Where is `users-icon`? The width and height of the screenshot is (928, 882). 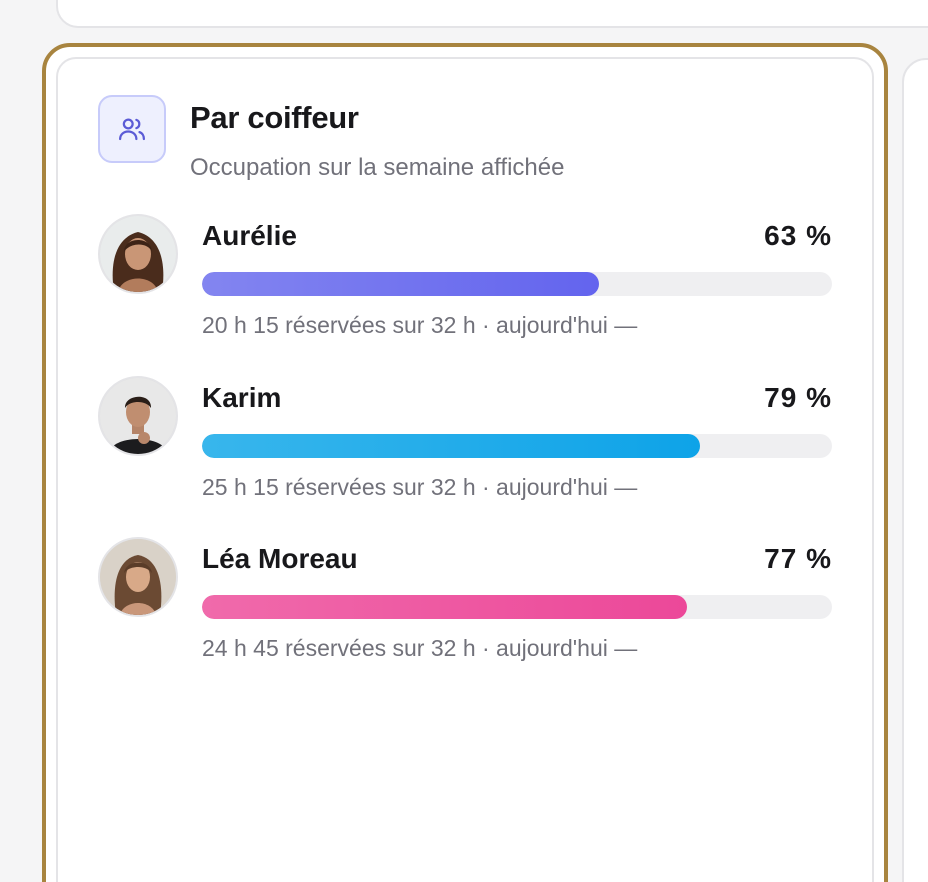 users-icon is located at coordinates (132, 129).